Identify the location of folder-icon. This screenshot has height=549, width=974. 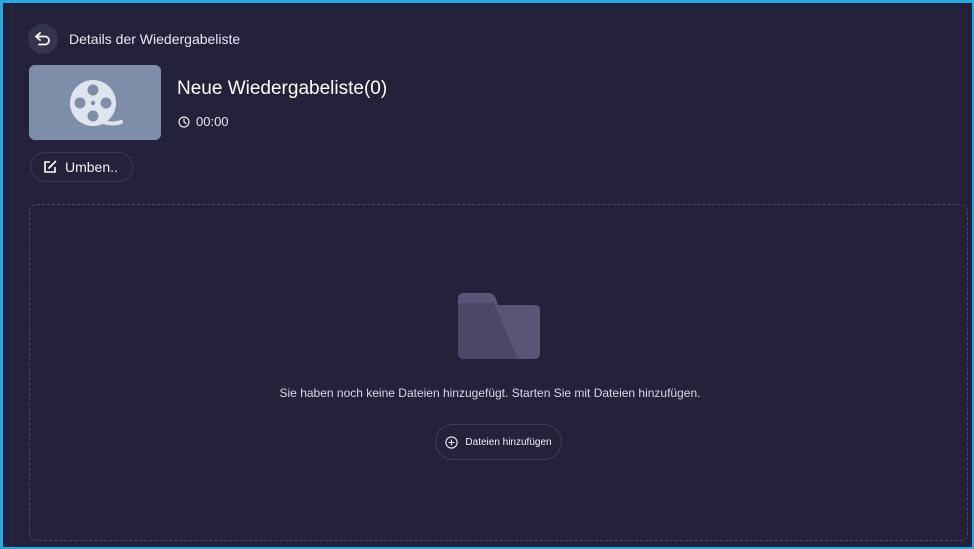
(499, 326).